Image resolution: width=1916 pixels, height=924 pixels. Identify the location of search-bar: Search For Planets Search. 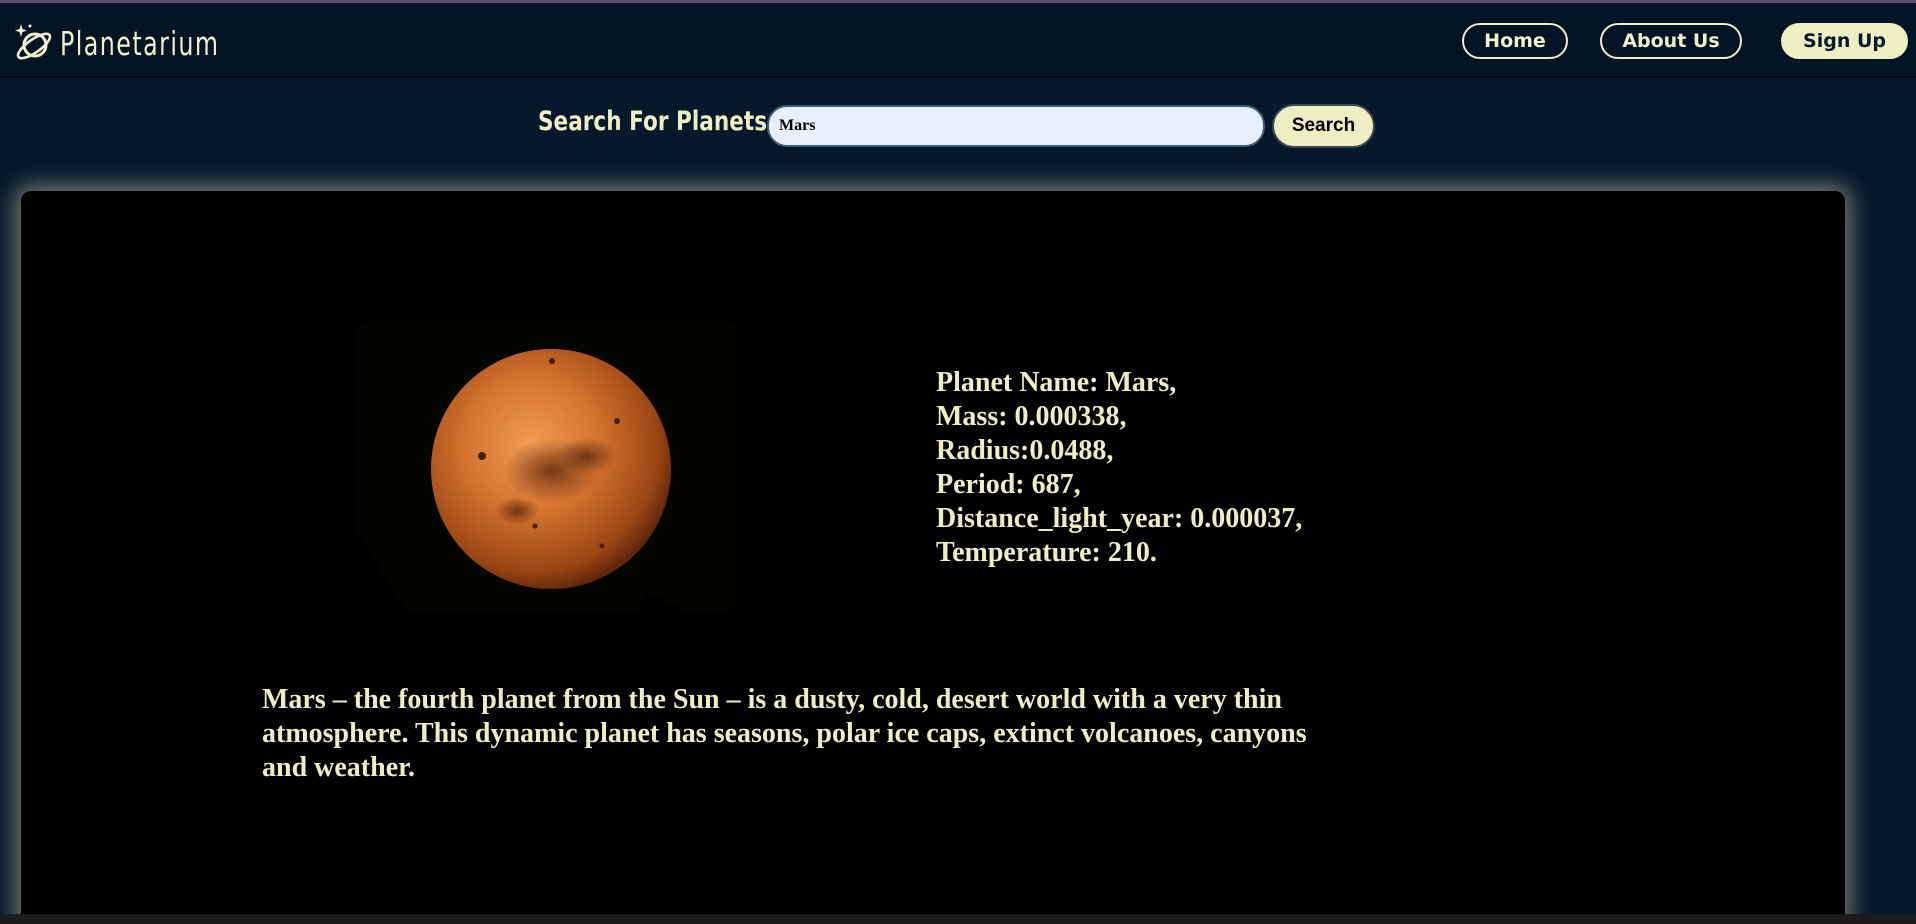
(958, 125).